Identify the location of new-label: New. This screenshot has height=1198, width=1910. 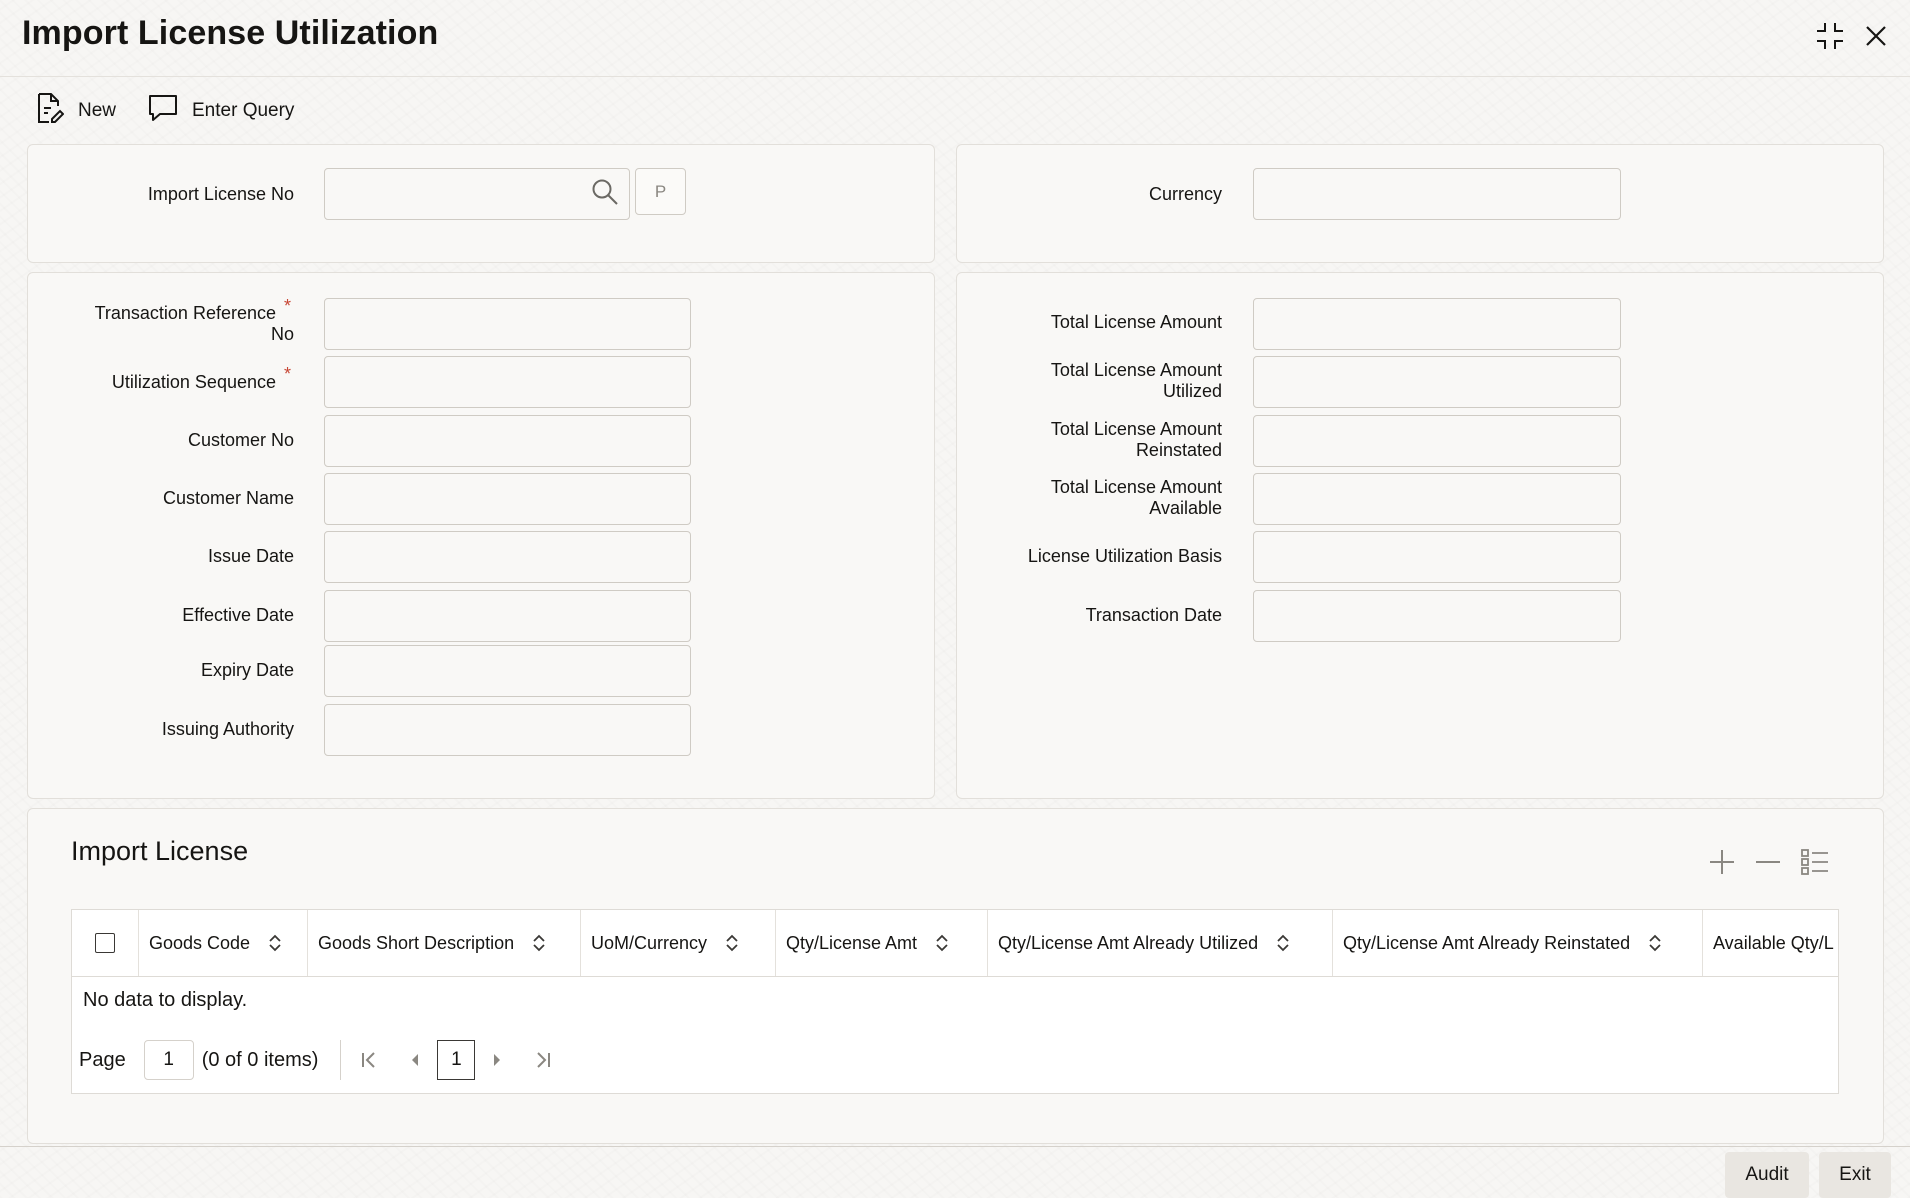
(97, 110).